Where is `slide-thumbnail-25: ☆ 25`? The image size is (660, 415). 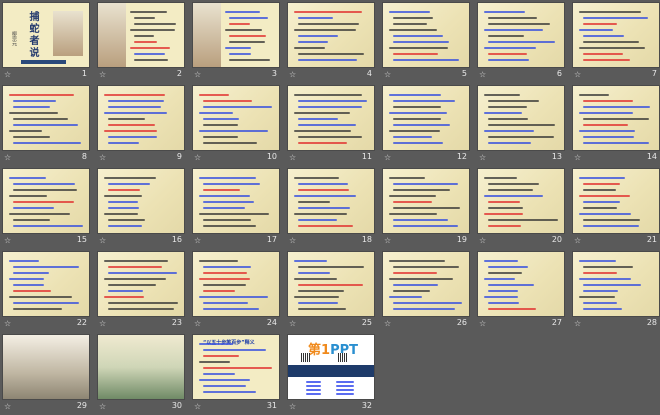
slide-thumbnail-25: ☆ 25 is located at coordinates (331, 292).